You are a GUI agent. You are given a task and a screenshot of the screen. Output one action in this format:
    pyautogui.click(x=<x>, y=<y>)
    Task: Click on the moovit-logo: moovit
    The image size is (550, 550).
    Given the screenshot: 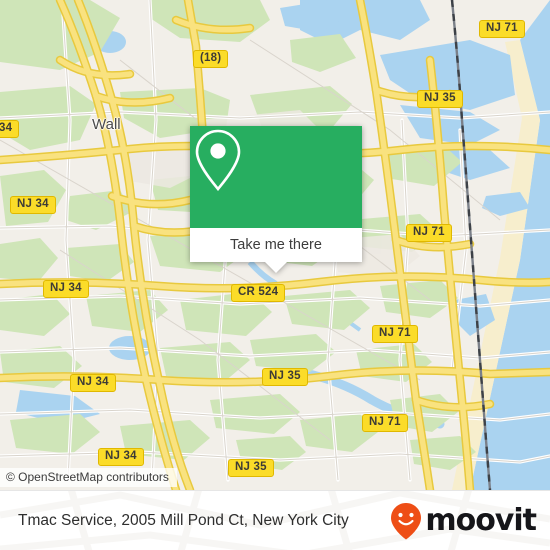 What is the action you would take?
    pyautogui.click(x=463, y=521)
    